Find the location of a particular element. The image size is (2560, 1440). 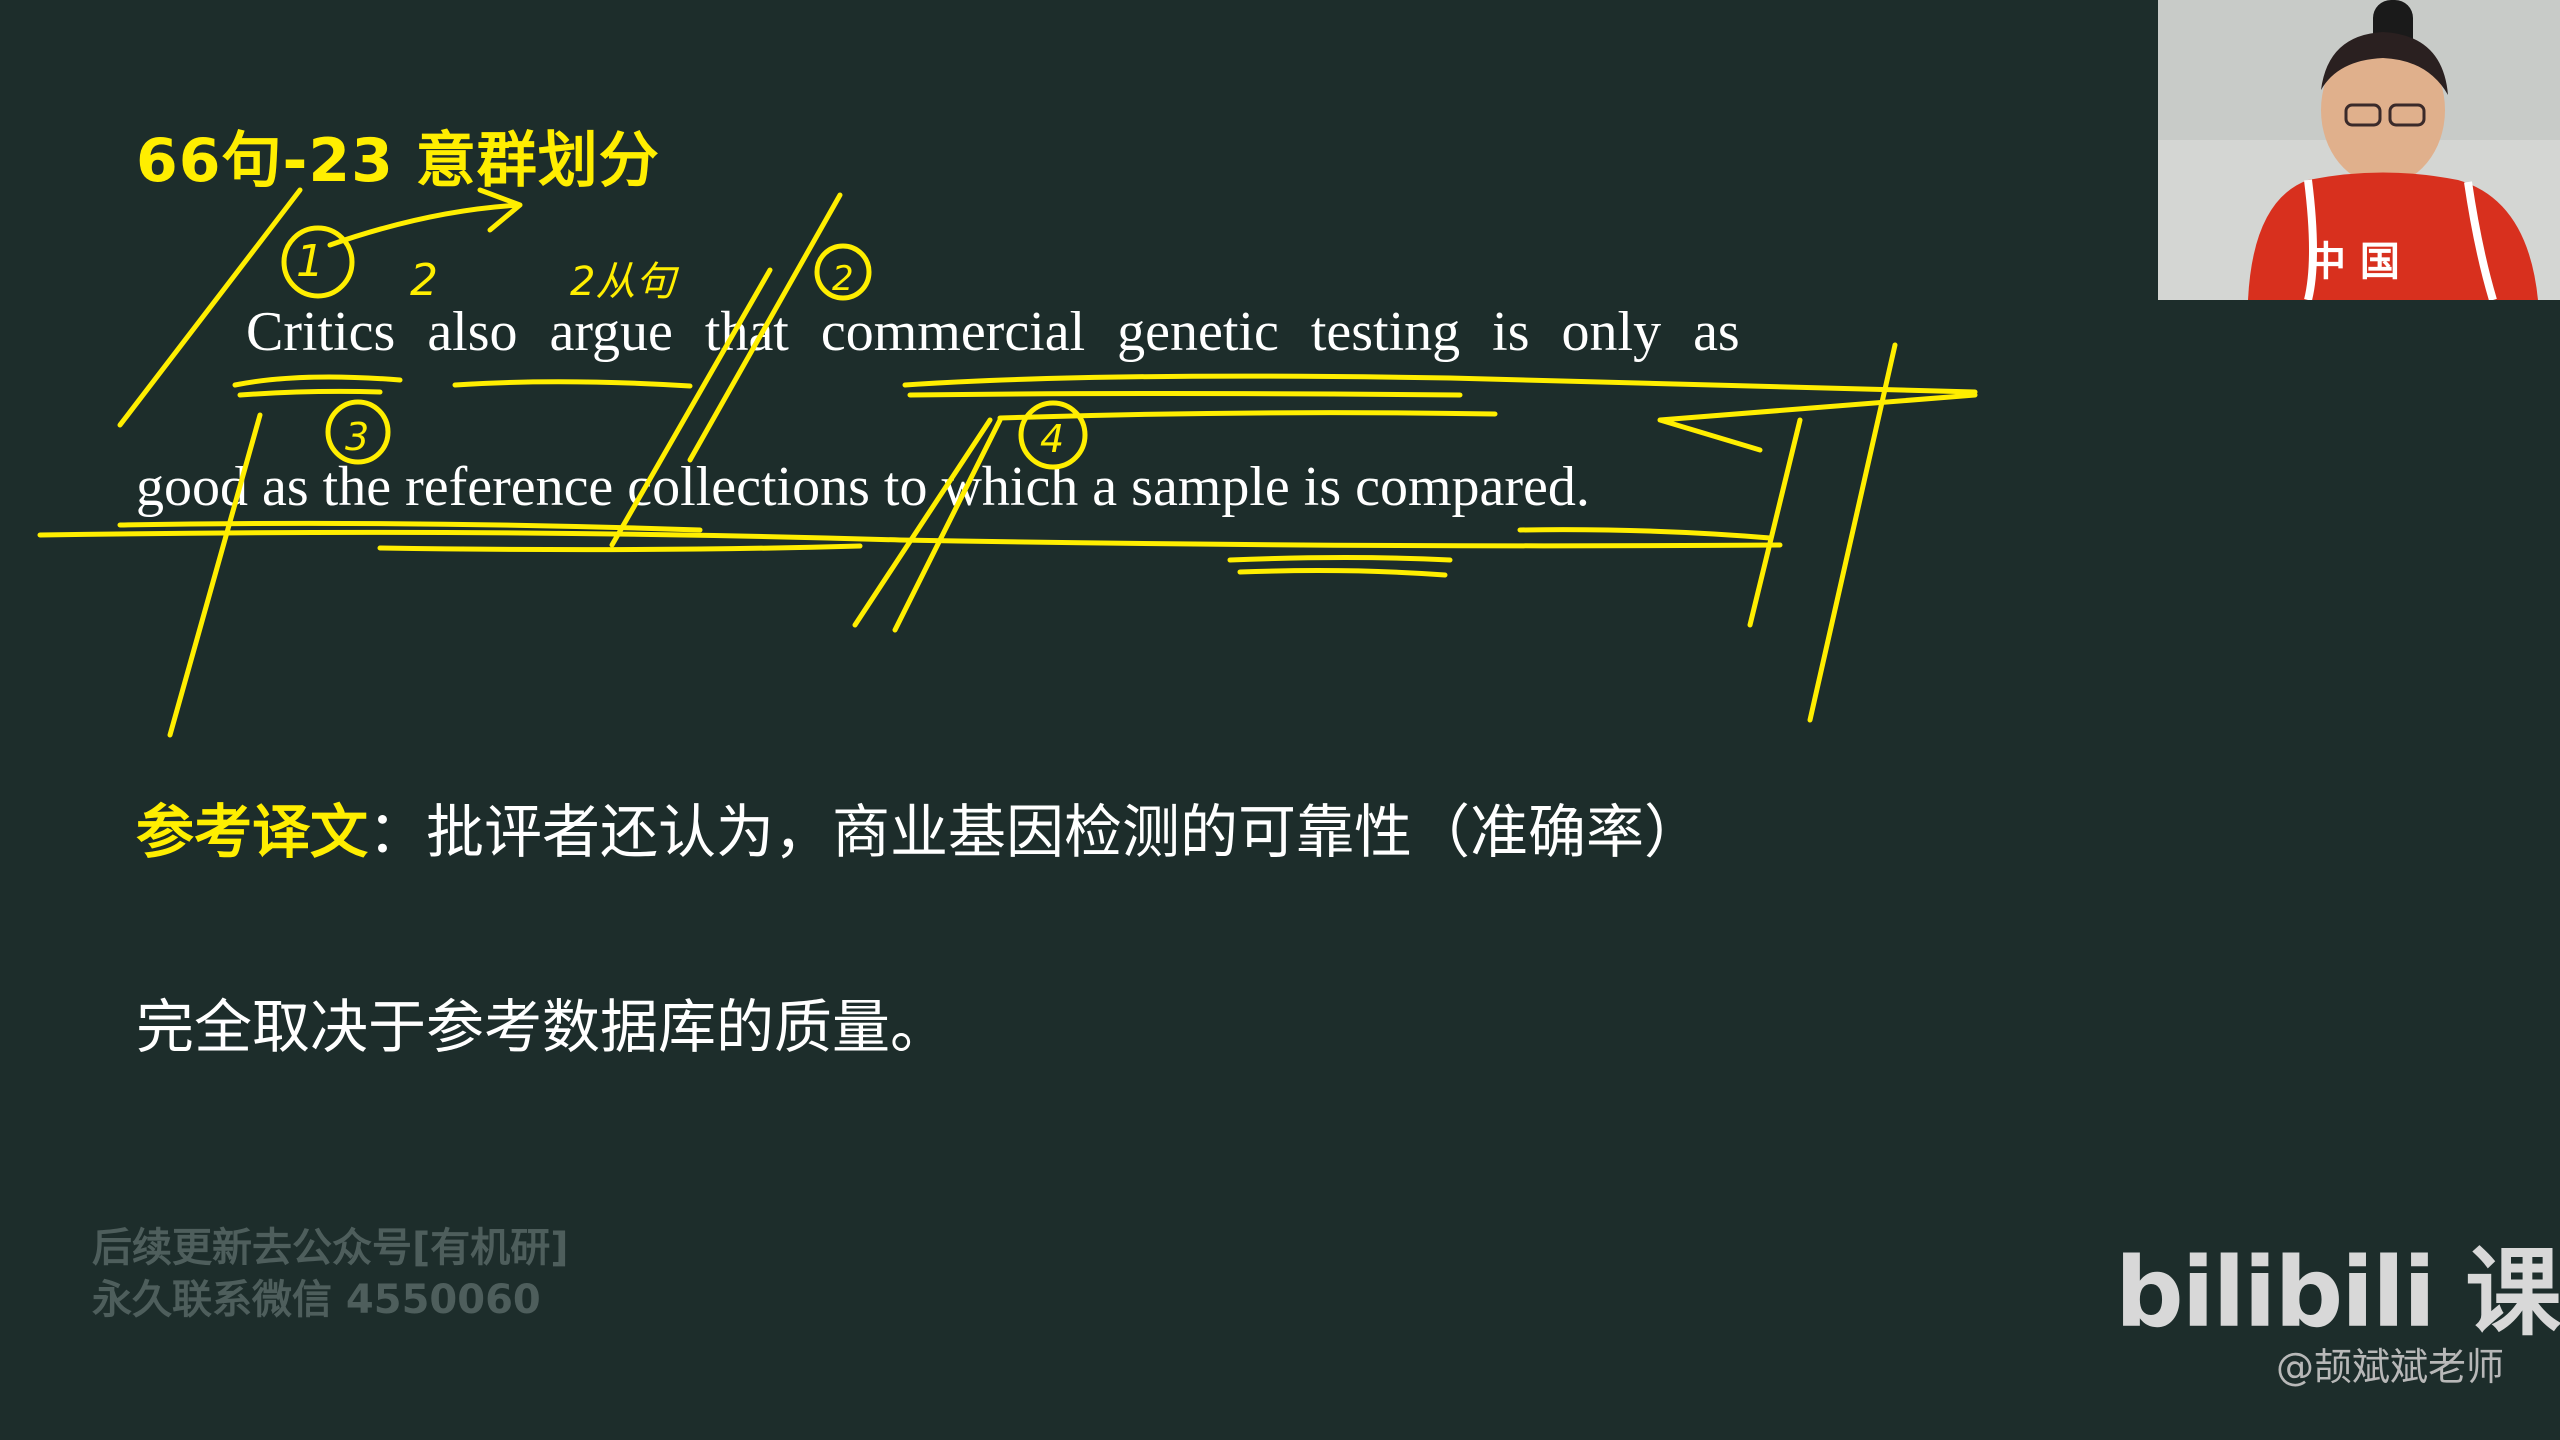

annotation-note: 3 is located at coordinates (357, 437).